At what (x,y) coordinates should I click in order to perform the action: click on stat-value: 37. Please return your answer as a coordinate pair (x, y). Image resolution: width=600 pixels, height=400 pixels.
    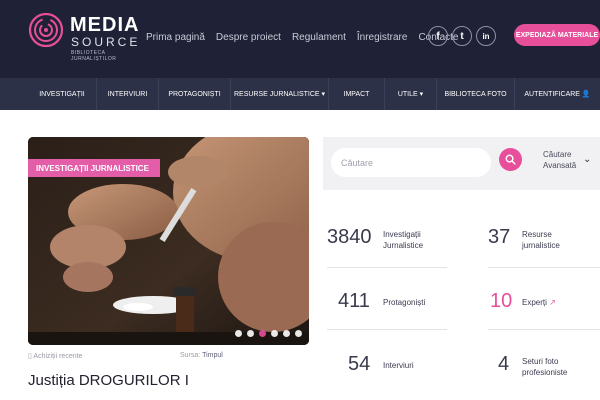
    Looking at the image, I should click on (499, 237).